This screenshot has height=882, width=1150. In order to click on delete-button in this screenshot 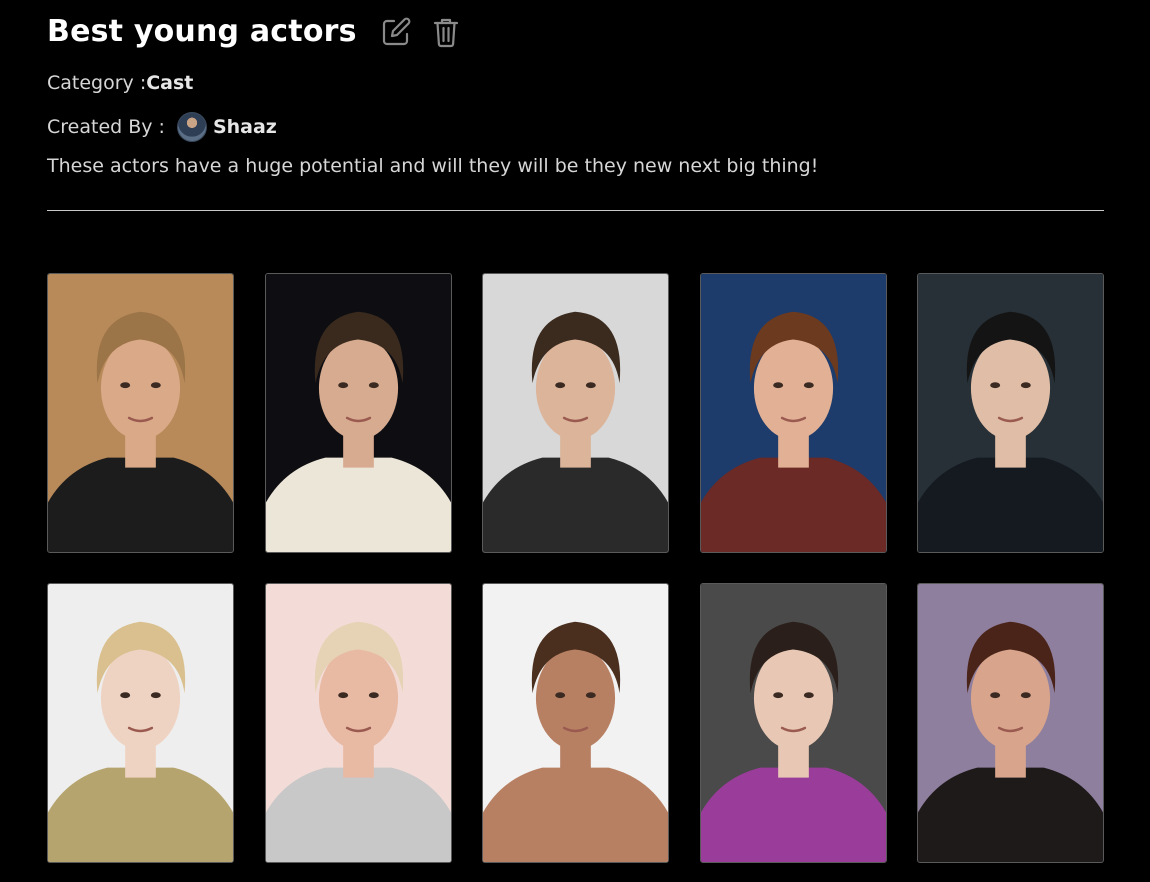, I will do `click(446, 32)`.